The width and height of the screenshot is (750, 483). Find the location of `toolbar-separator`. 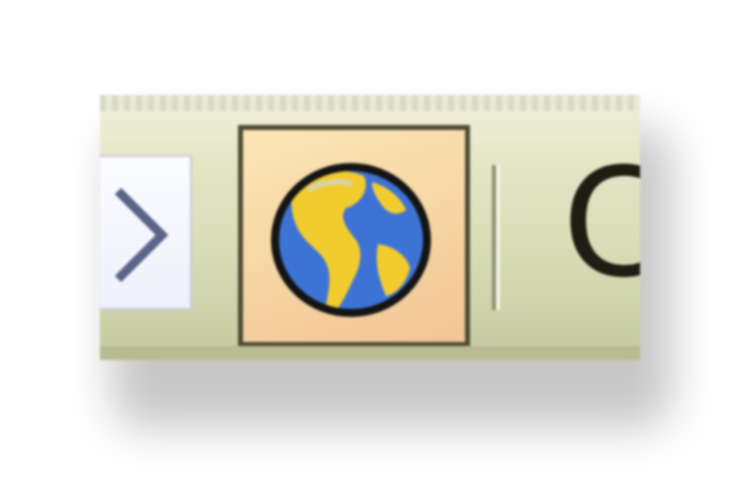

toolbar-separator is located at coordinates (496, 237).